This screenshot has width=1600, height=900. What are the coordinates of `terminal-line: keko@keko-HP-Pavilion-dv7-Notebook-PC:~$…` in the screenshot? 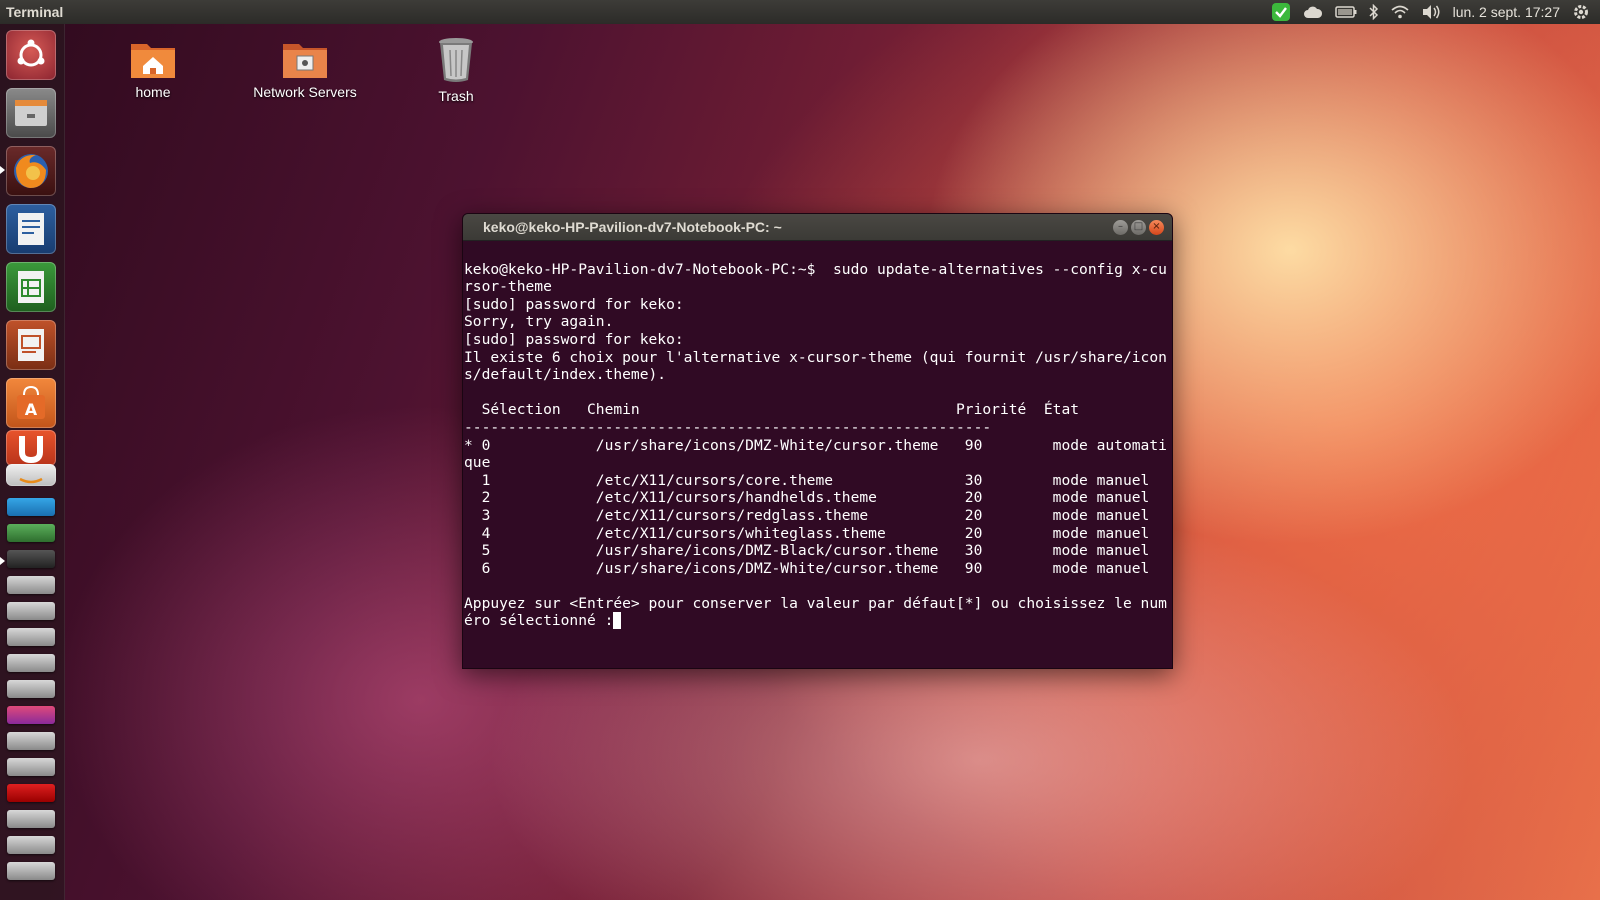 It's located at (815, 269).